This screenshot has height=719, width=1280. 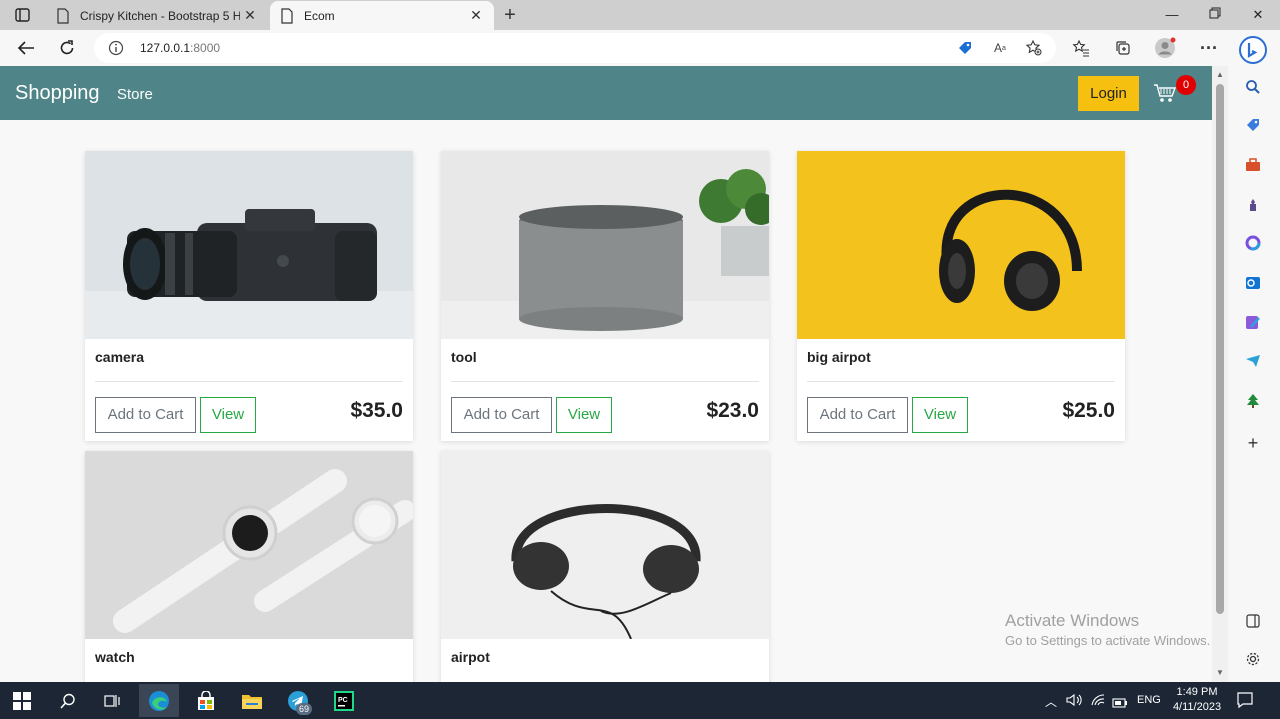 I want to click on tab-crispy-kitchen: Crispy Kitchen - Bootstrap 5 HTML ✕, so click(x=157, y=15).